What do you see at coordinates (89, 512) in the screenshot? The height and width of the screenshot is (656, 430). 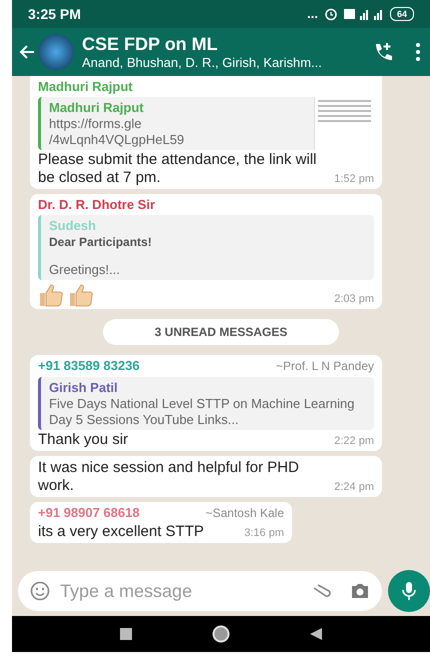 I see `sender-name: +91 98907 68618` at bounding box center [89, 512].